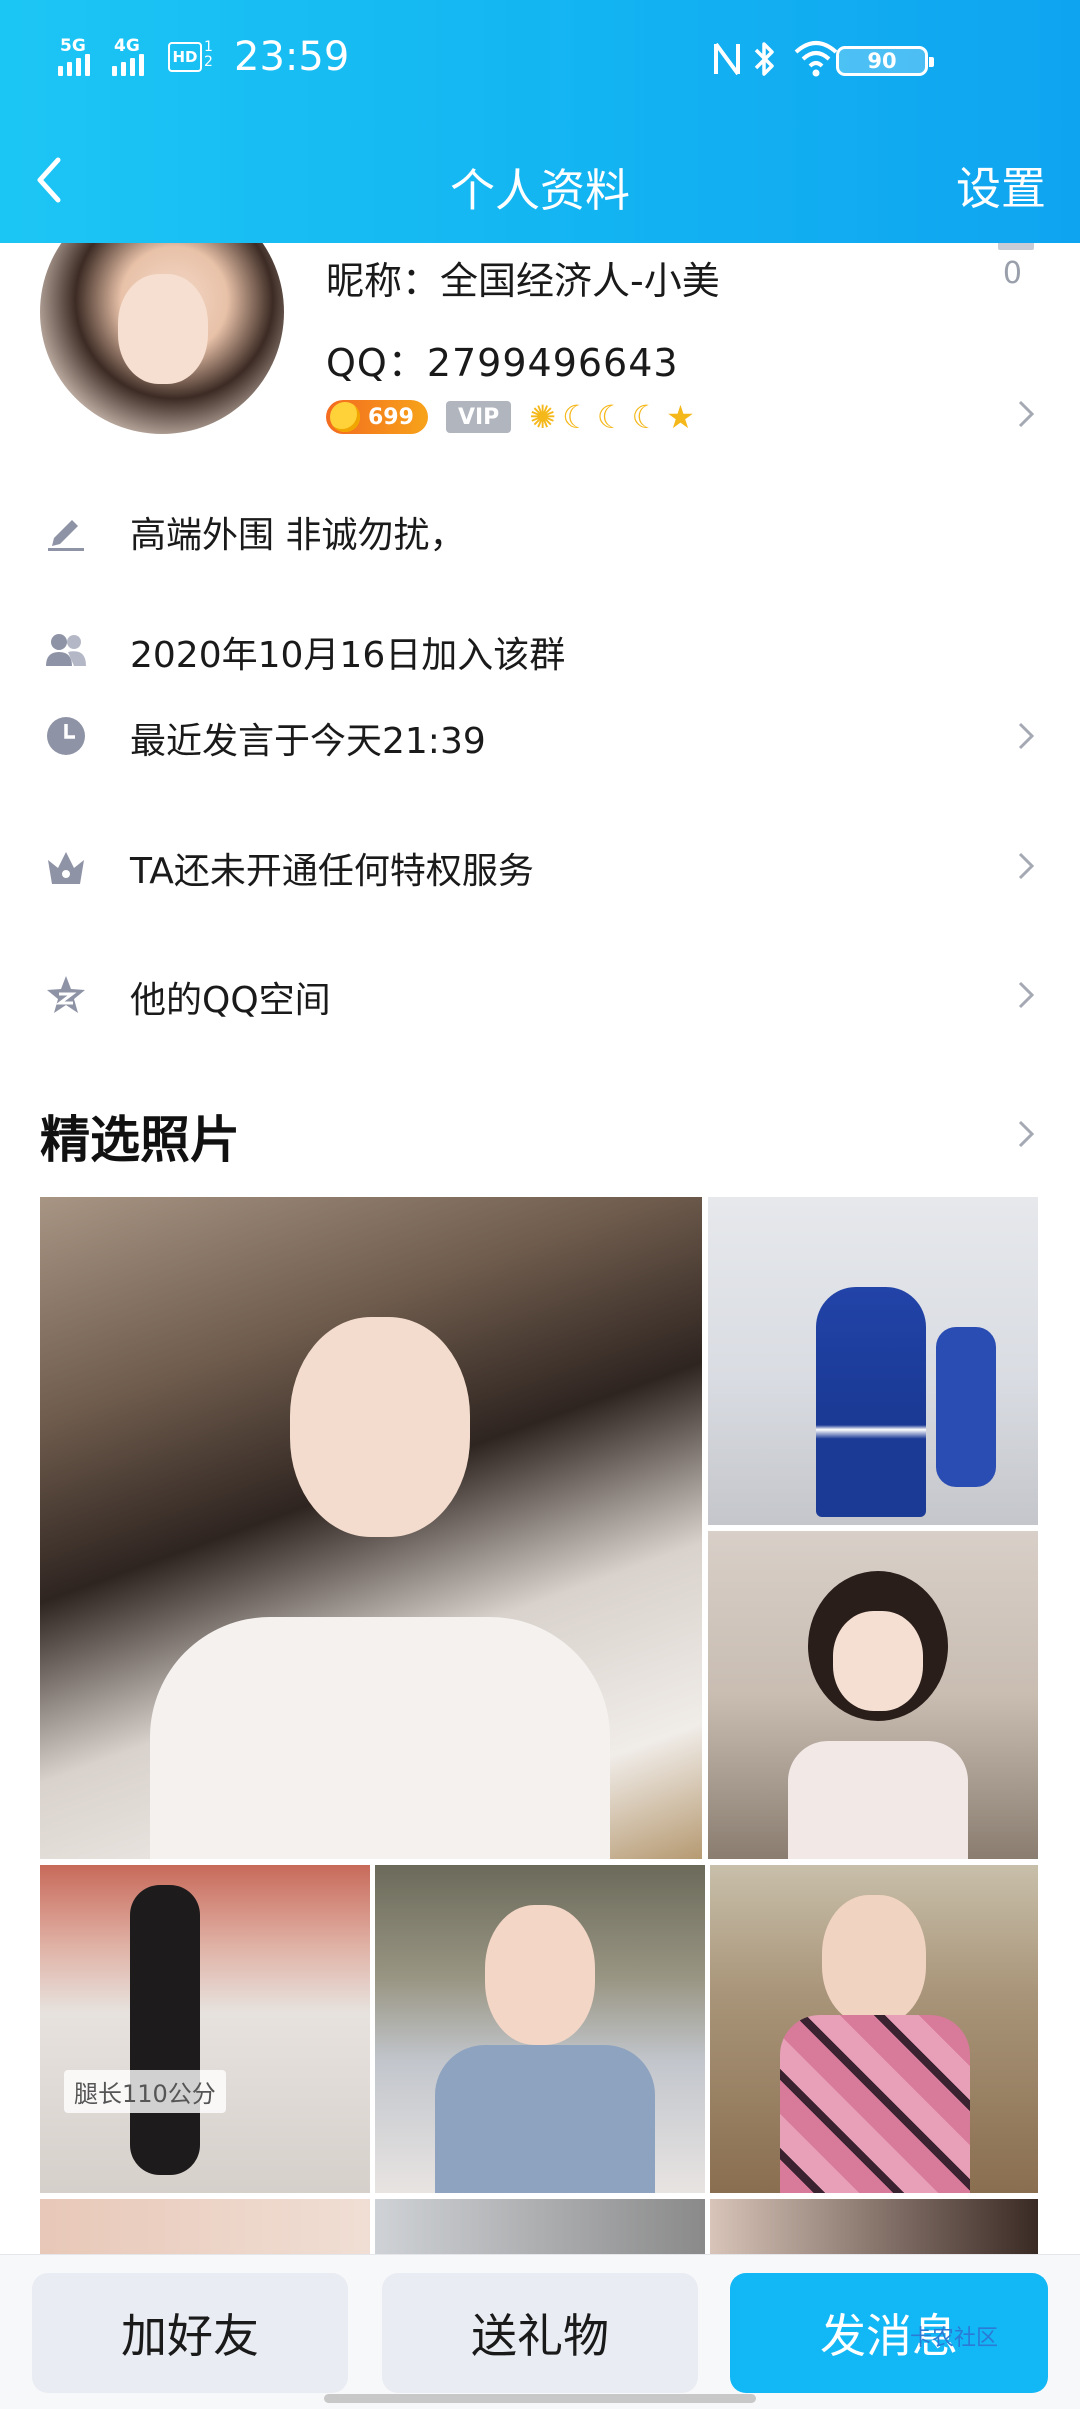 The height and width of the screenshot is (2409, 1080). What do you see at coordinates (230, 1000) in the screenshot?
I see `qzone-text: 他的QQ空间` at bounding box center [230, 1000].